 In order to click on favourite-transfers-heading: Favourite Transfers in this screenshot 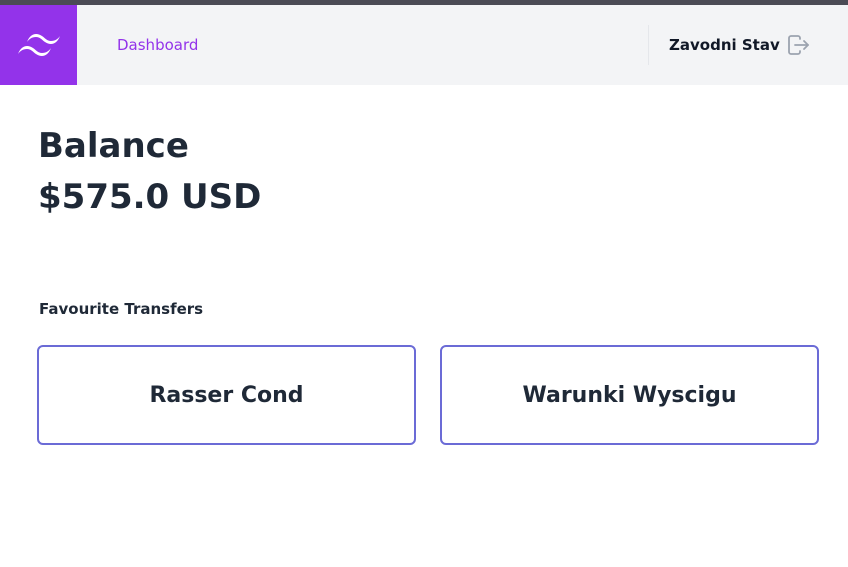, I will do `click(121, 309)`.